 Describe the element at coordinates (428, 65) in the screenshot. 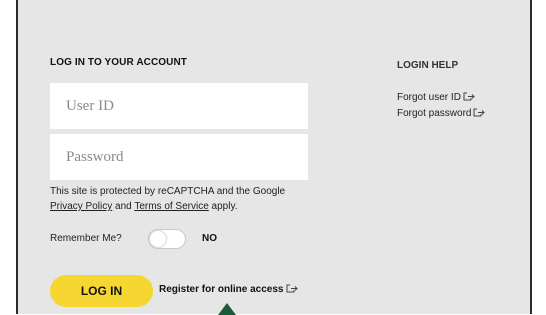

I see `login-help-heading: LOGIN HELP` at that location.